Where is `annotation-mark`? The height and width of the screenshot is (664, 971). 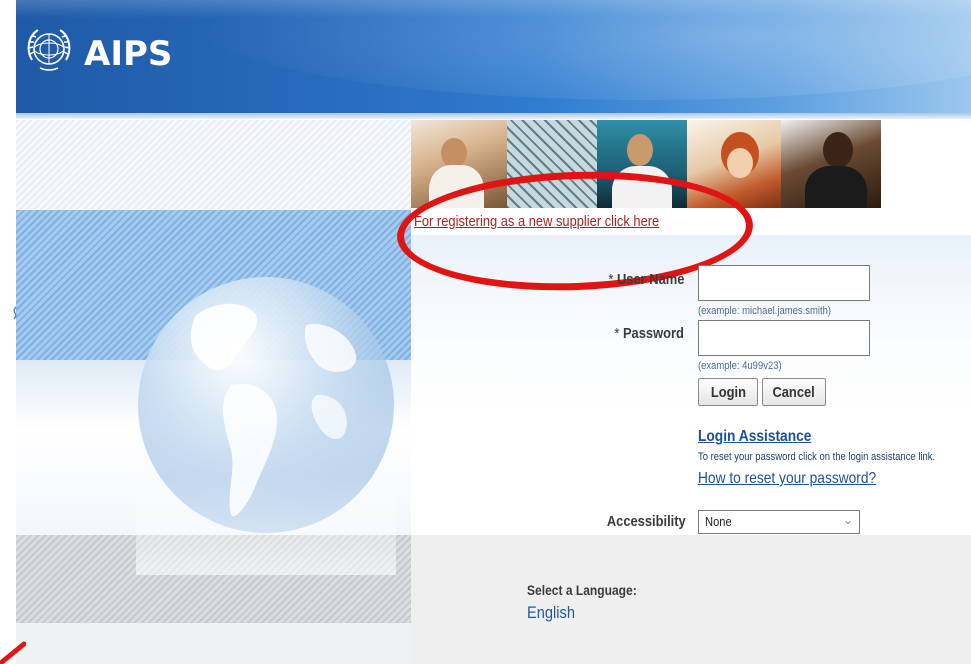 annotation-mark is located at coordinates (15, 313).